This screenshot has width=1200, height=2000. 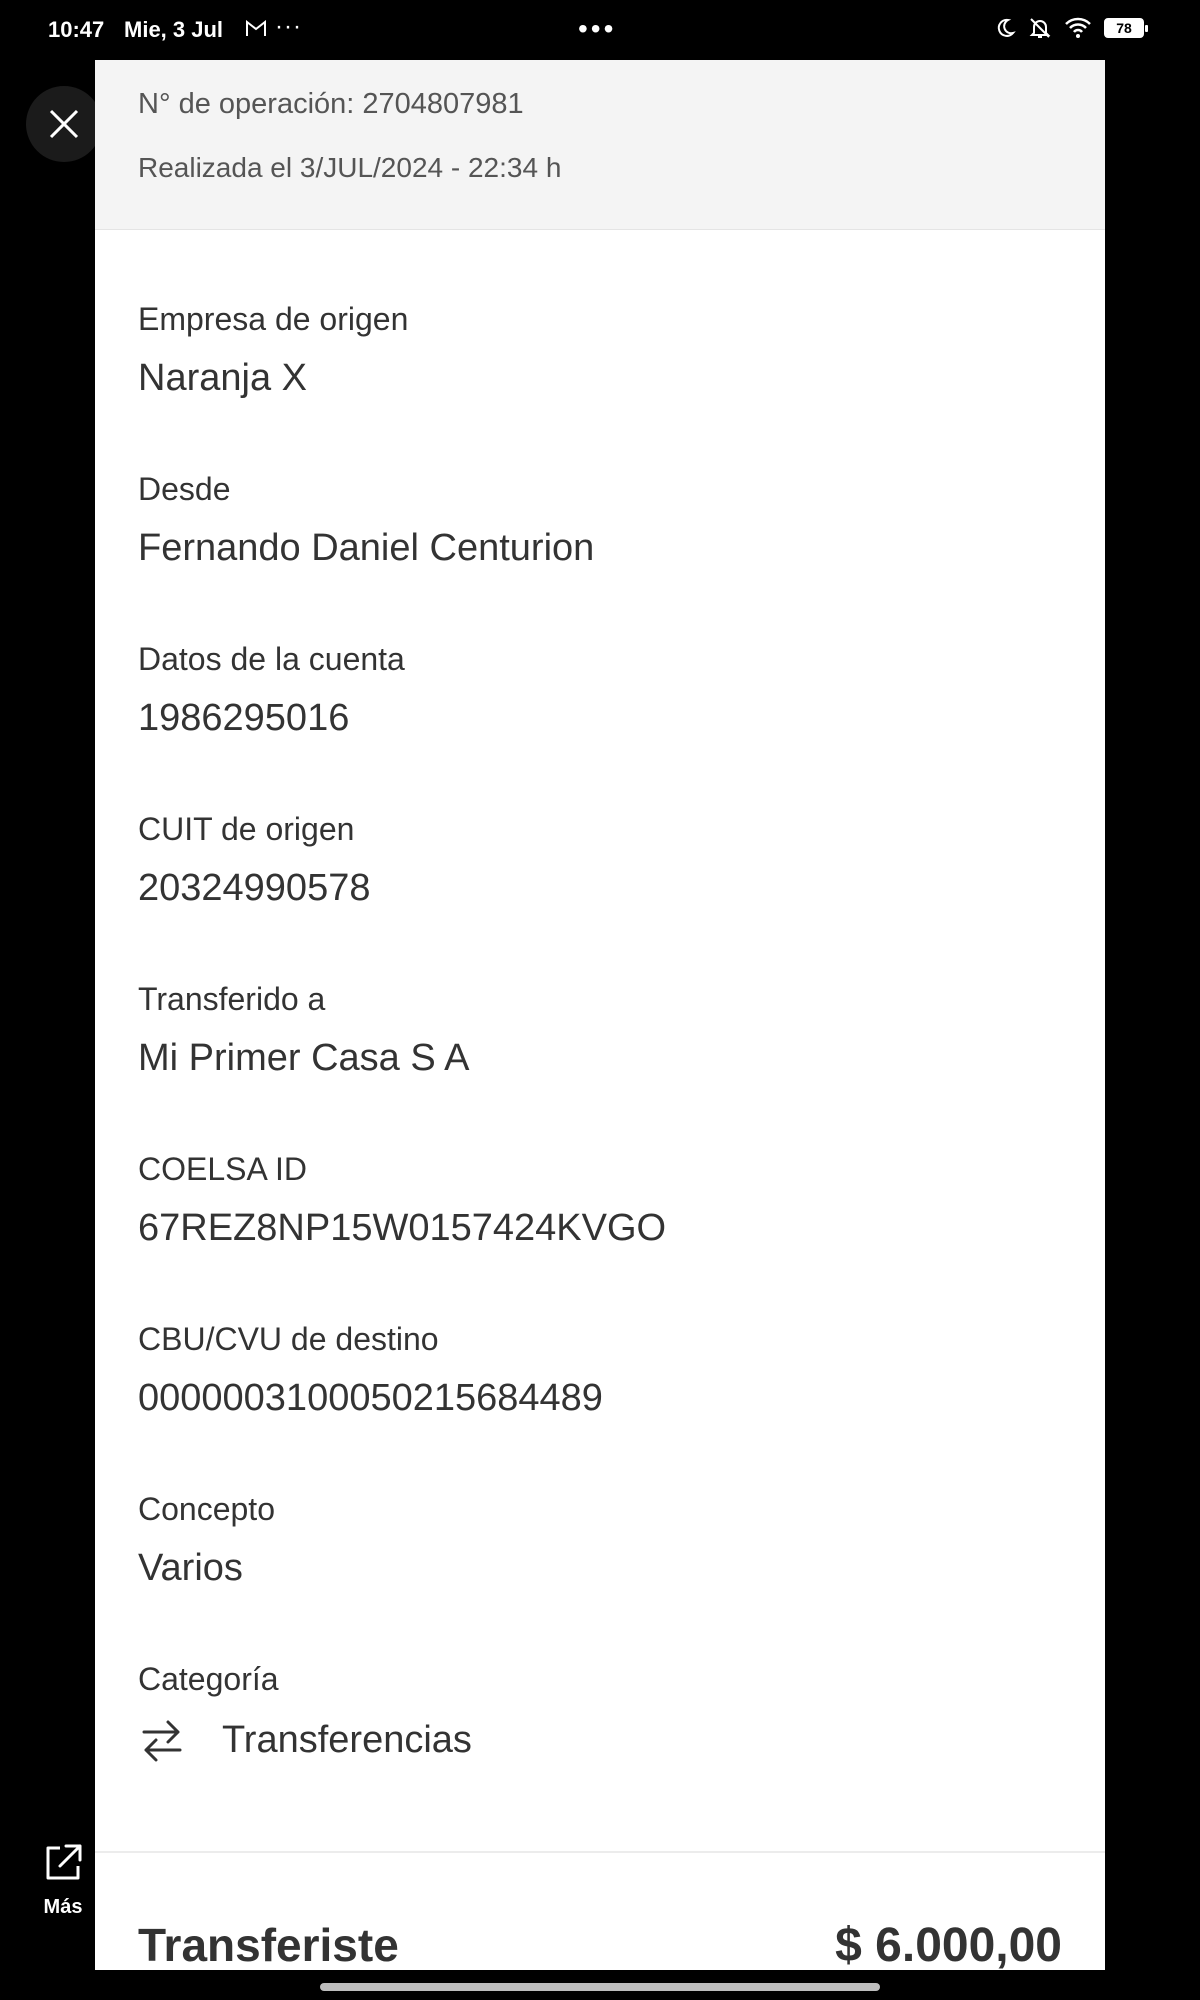 I want to click on status-bar: 10:47 Mie, 3 Jul ··· ••• 78, so click(x=600, y=30).